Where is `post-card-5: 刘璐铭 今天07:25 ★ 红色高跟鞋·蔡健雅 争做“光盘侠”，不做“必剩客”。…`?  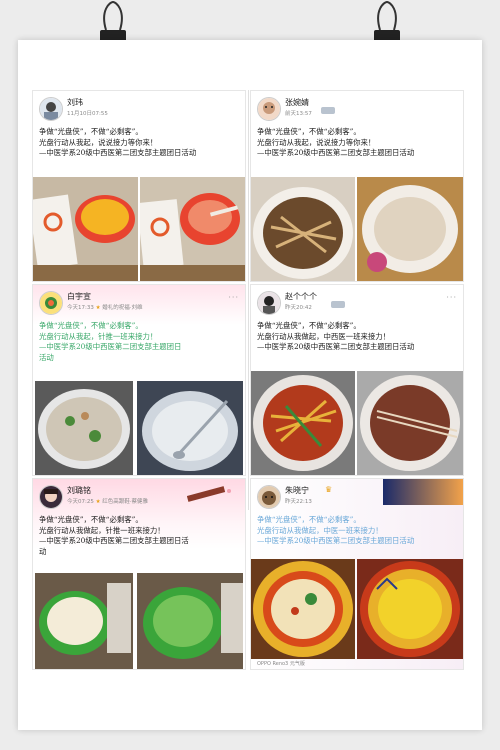
post-card-5: 刘璐铭 今天07:25 ★ 红色高跟鞋·蔡健雅 争做“光盘侠”，不做“必剩客”。… is located at coordinates (139, 574).